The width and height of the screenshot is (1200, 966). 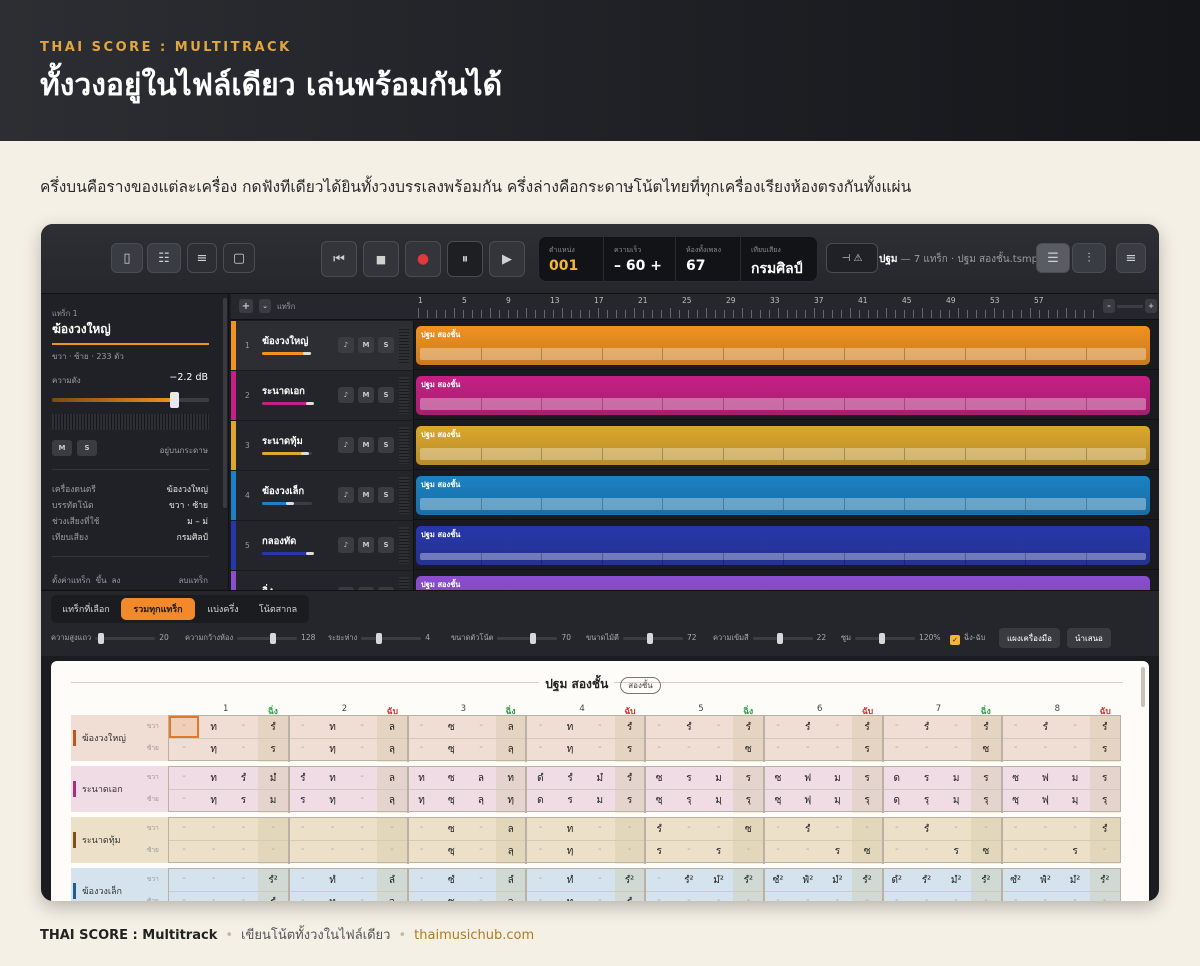 What do you see at coordinates (265, 306) in the screenshot?
I see `chevron-down-icon: ⌄` at bounding box center [265, 306].